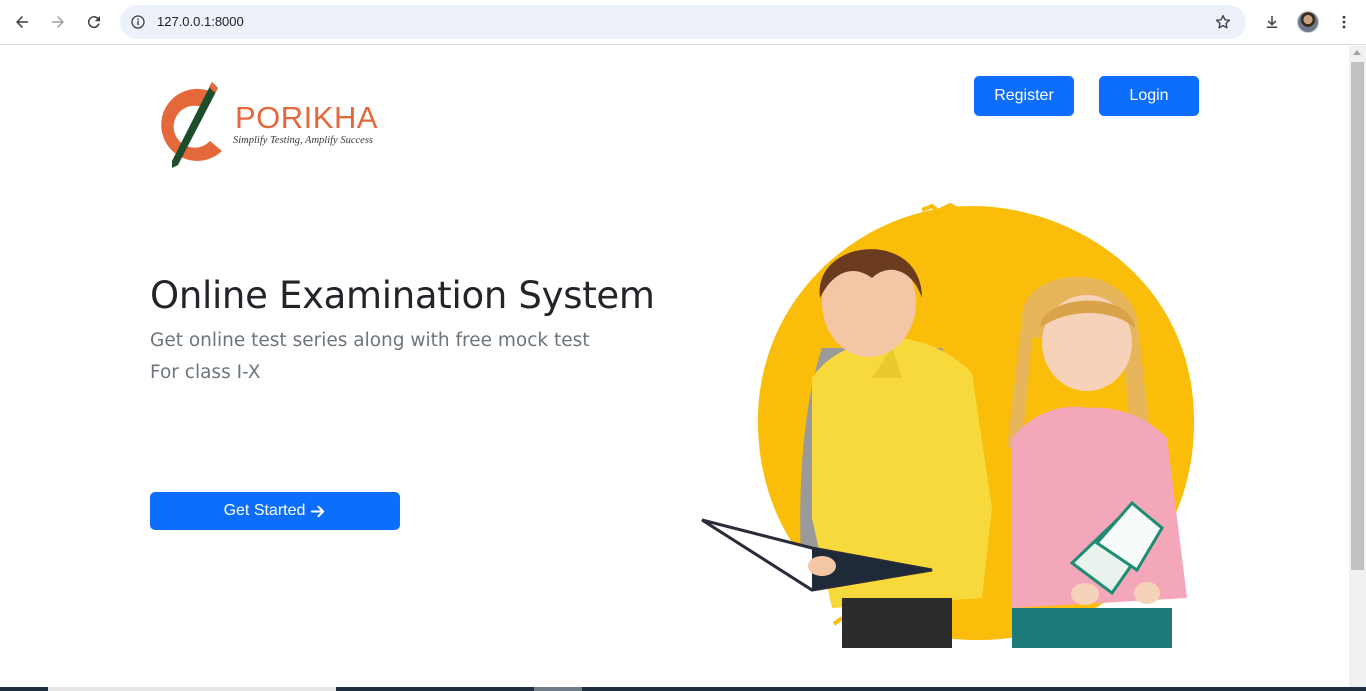 Image resolution: width=1366 pixels, height=691 pixels. What do you see at coordinates (1344, 22) in the screenshot?
I see `menu-dots-icon` at bounding box center [1344, 22].